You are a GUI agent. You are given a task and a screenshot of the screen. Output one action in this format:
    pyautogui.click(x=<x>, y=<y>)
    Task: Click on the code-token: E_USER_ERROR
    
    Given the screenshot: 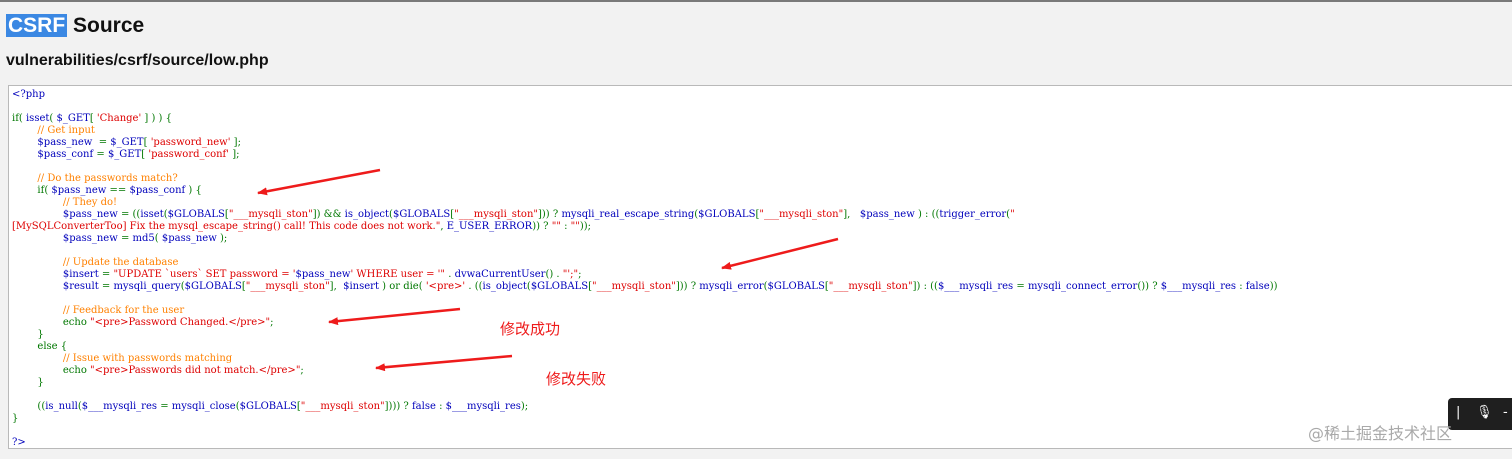 What is the action you would take?
    pyautogui.click(x=489, y=226)
    